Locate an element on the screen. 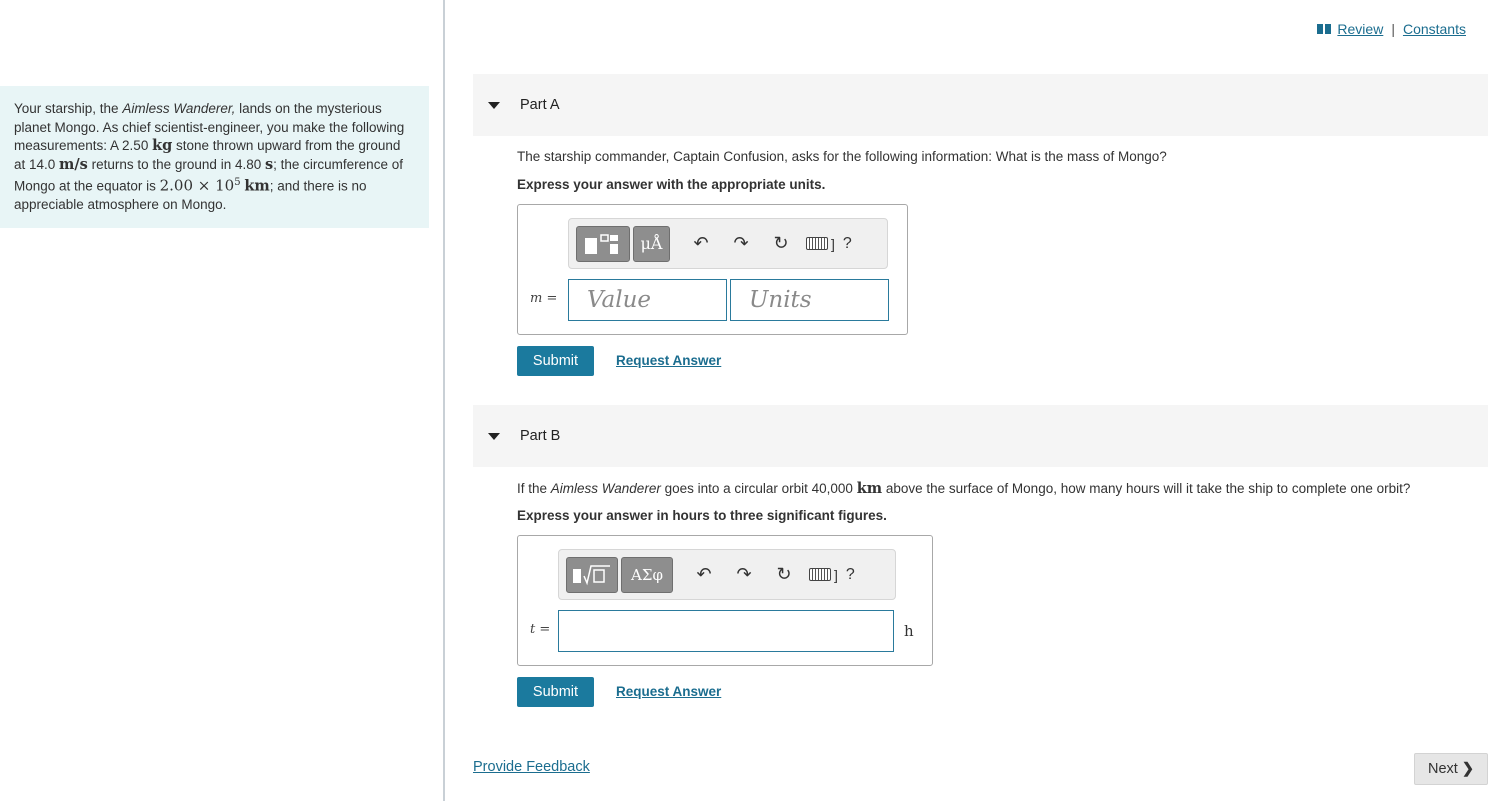 The height and width of the screenshot is (801, 1500). question-text: goes into a circular orbit 40,000 is located at coordinates (758, 488).